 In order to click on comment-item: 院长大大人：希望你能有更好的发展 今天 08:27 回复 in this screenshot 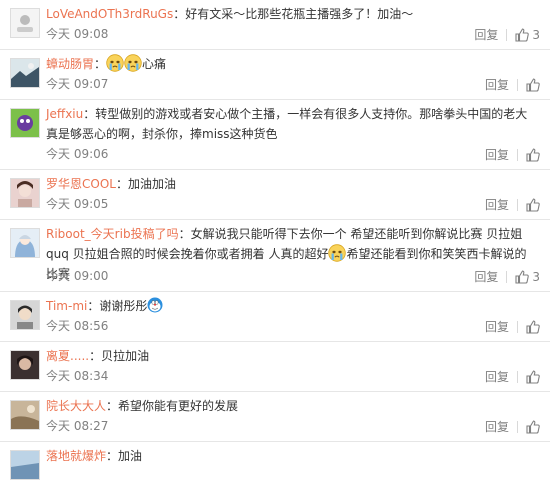, I will do `click(275, 417)`.